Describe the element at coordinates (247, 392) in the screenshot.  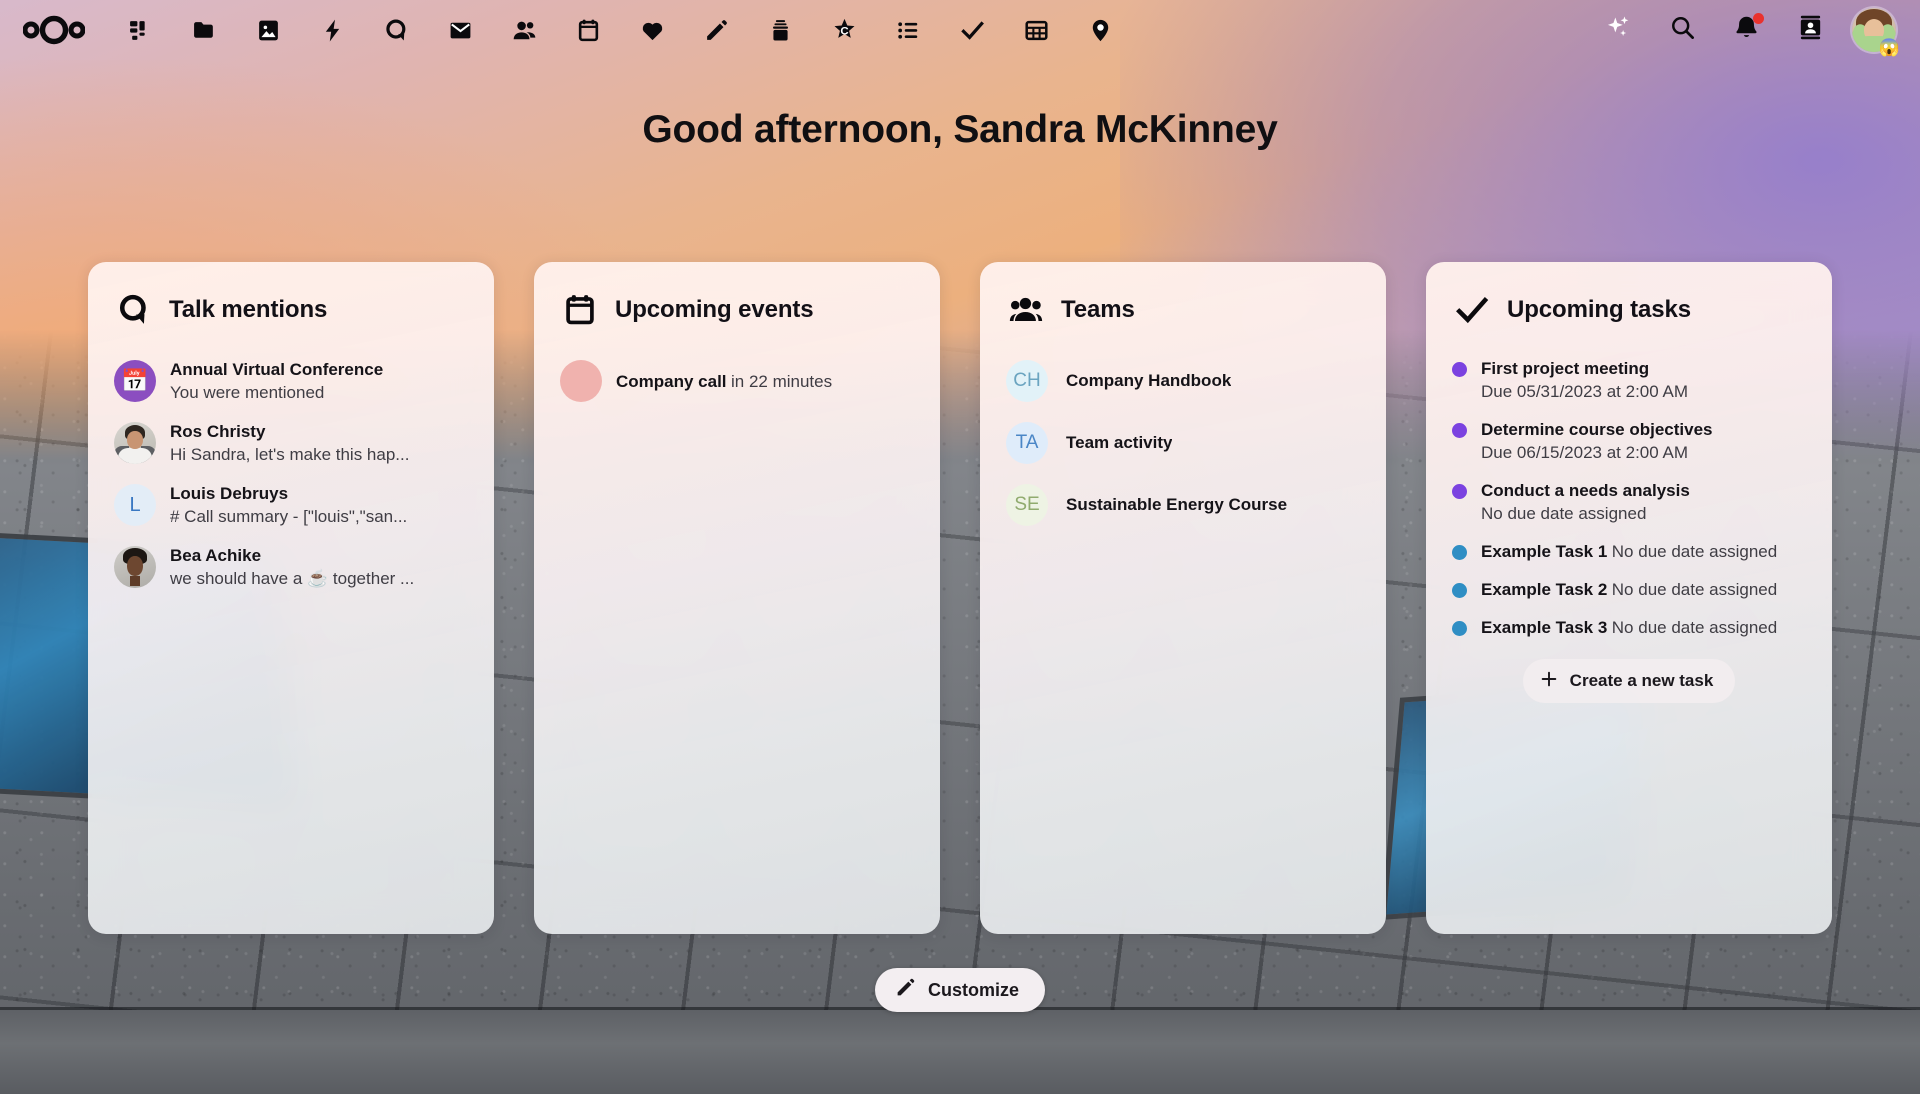
I see `list-item-subtitle: You were mentioned` at that location.